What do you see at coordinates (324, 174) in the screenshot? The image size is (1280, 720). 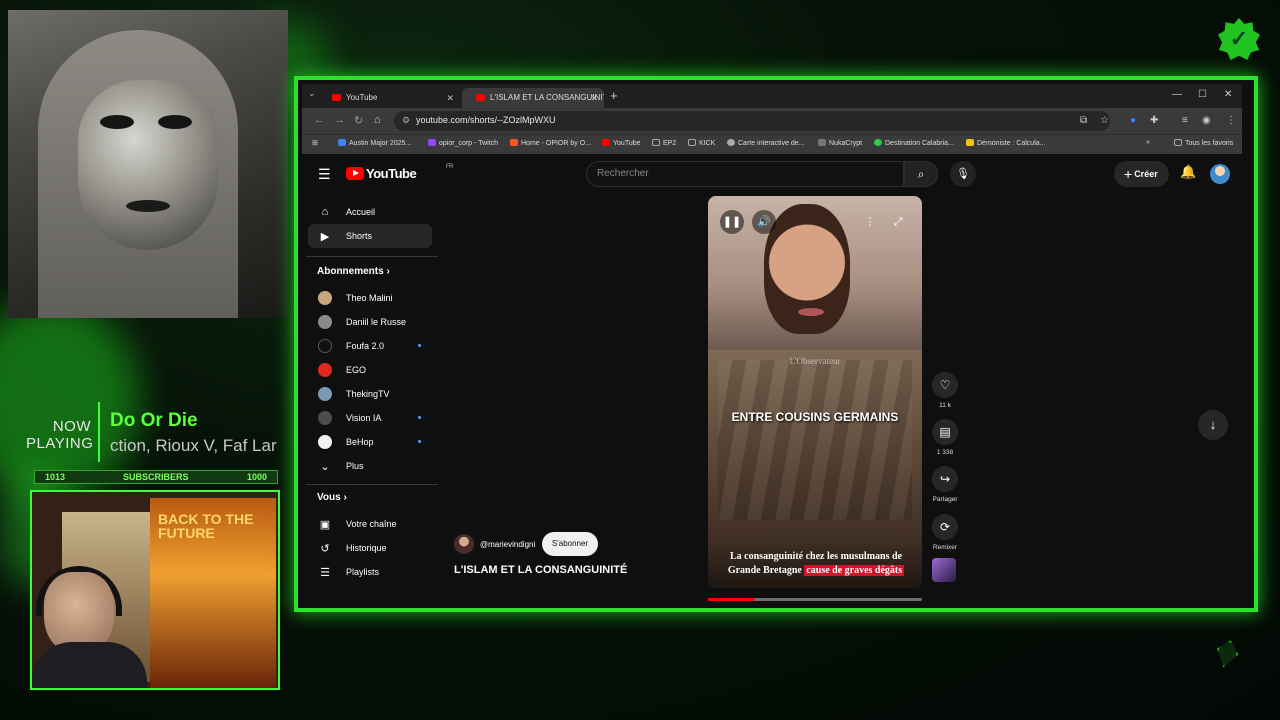 I see `menu-icon: ☰` at bounding box center [324, 174].